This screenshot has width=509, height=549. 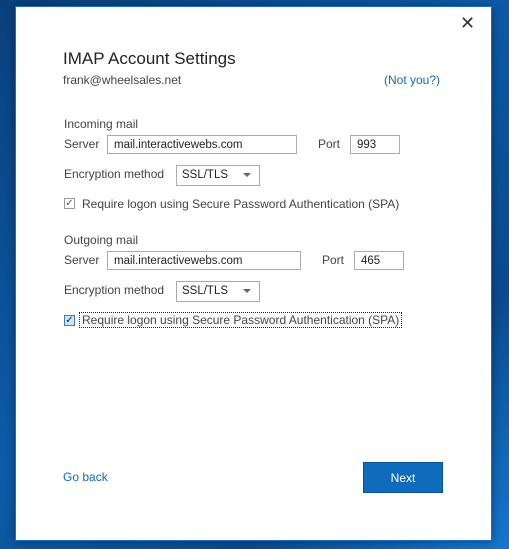 I want to click on outgoing-spa-checkbox: ✓, so click(x=69, y=320).